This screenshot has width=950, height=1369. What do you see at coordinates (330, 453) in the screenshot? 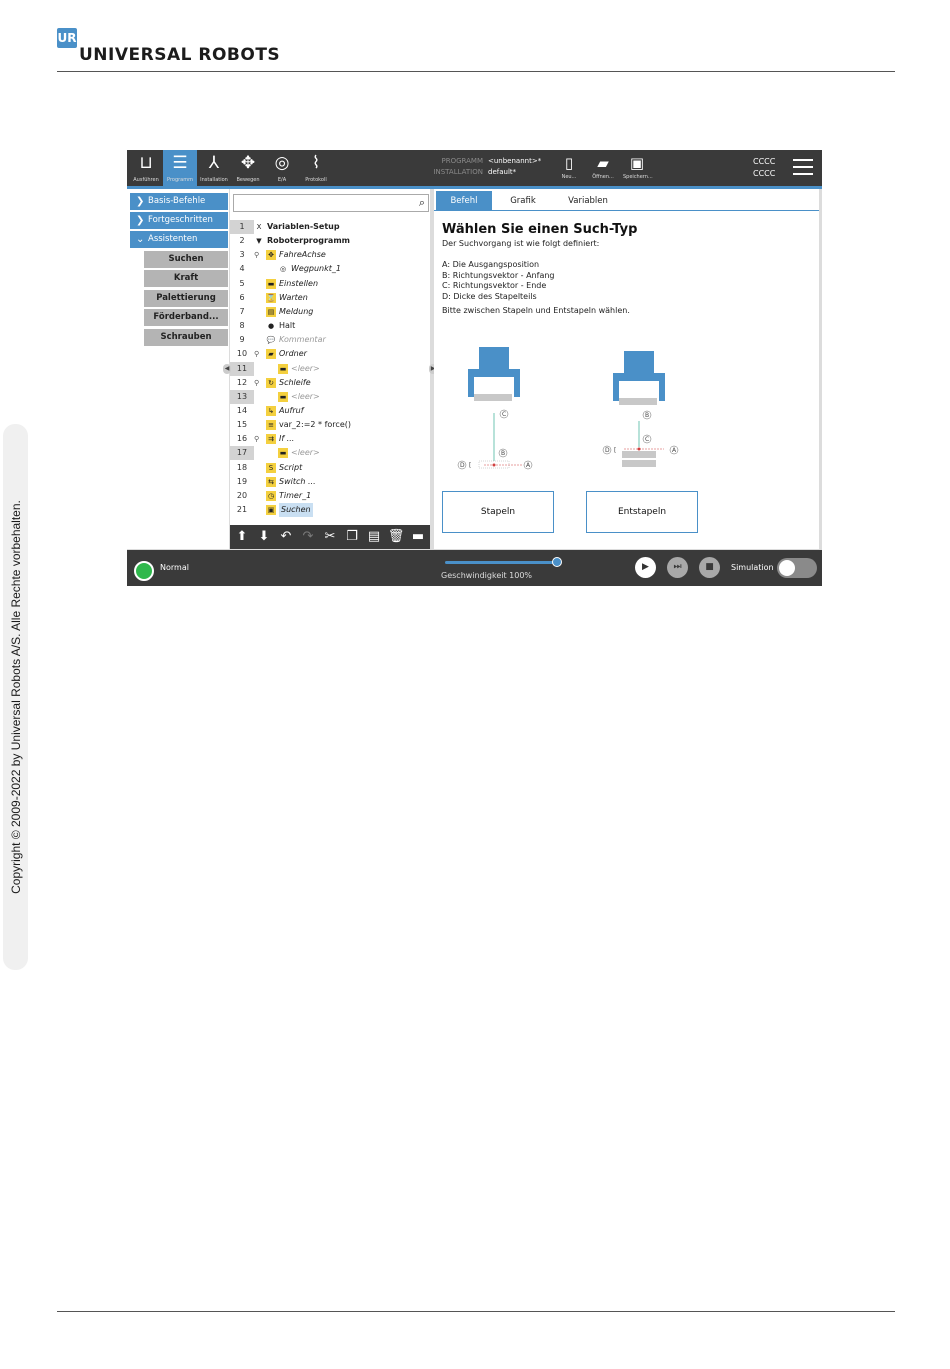
I see `tree-row: 17 ▬ <leer>` at bounding box center [330, 453].